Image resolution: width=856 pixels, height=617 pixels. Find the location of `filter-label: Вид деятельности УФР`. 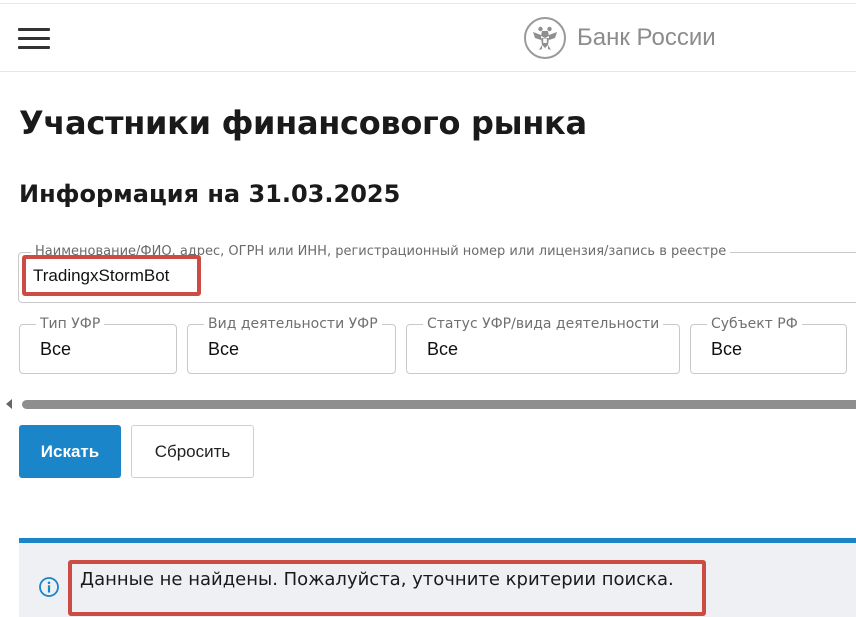

filter-label: Вид деятельности УФР is located at coordinates (293, 324).